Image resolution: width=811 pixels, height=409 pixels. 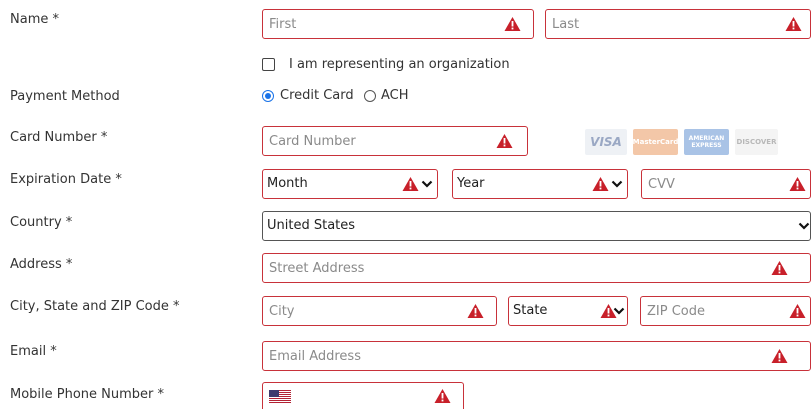 What do you see at coordinates (706, 142) in the screenshot?
I see `amex-logo: AMERICAN EXPRESS` at bounding box center [706, 142].